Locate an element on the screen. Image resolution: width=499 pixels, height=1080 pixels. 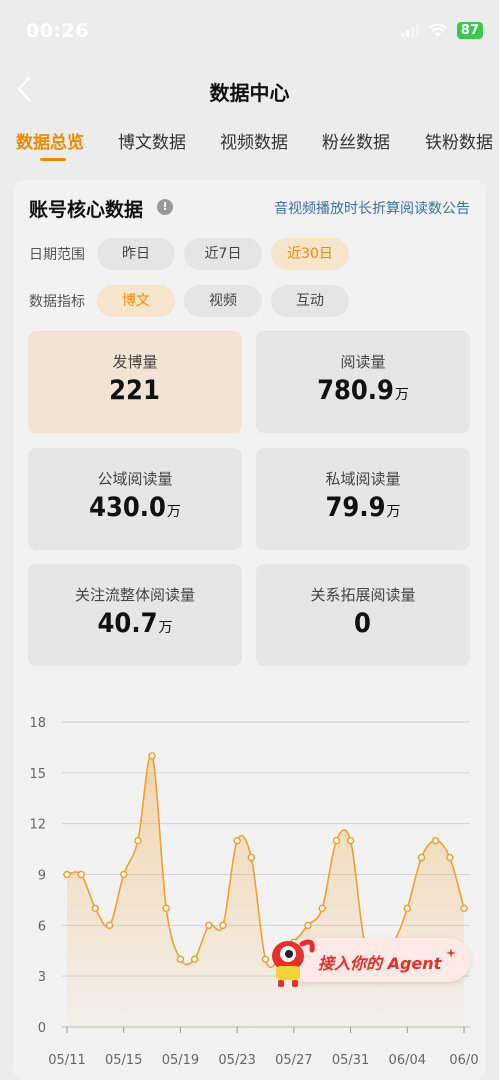
x-tick-label: 05/11 is located at coordinates (66, 1060).